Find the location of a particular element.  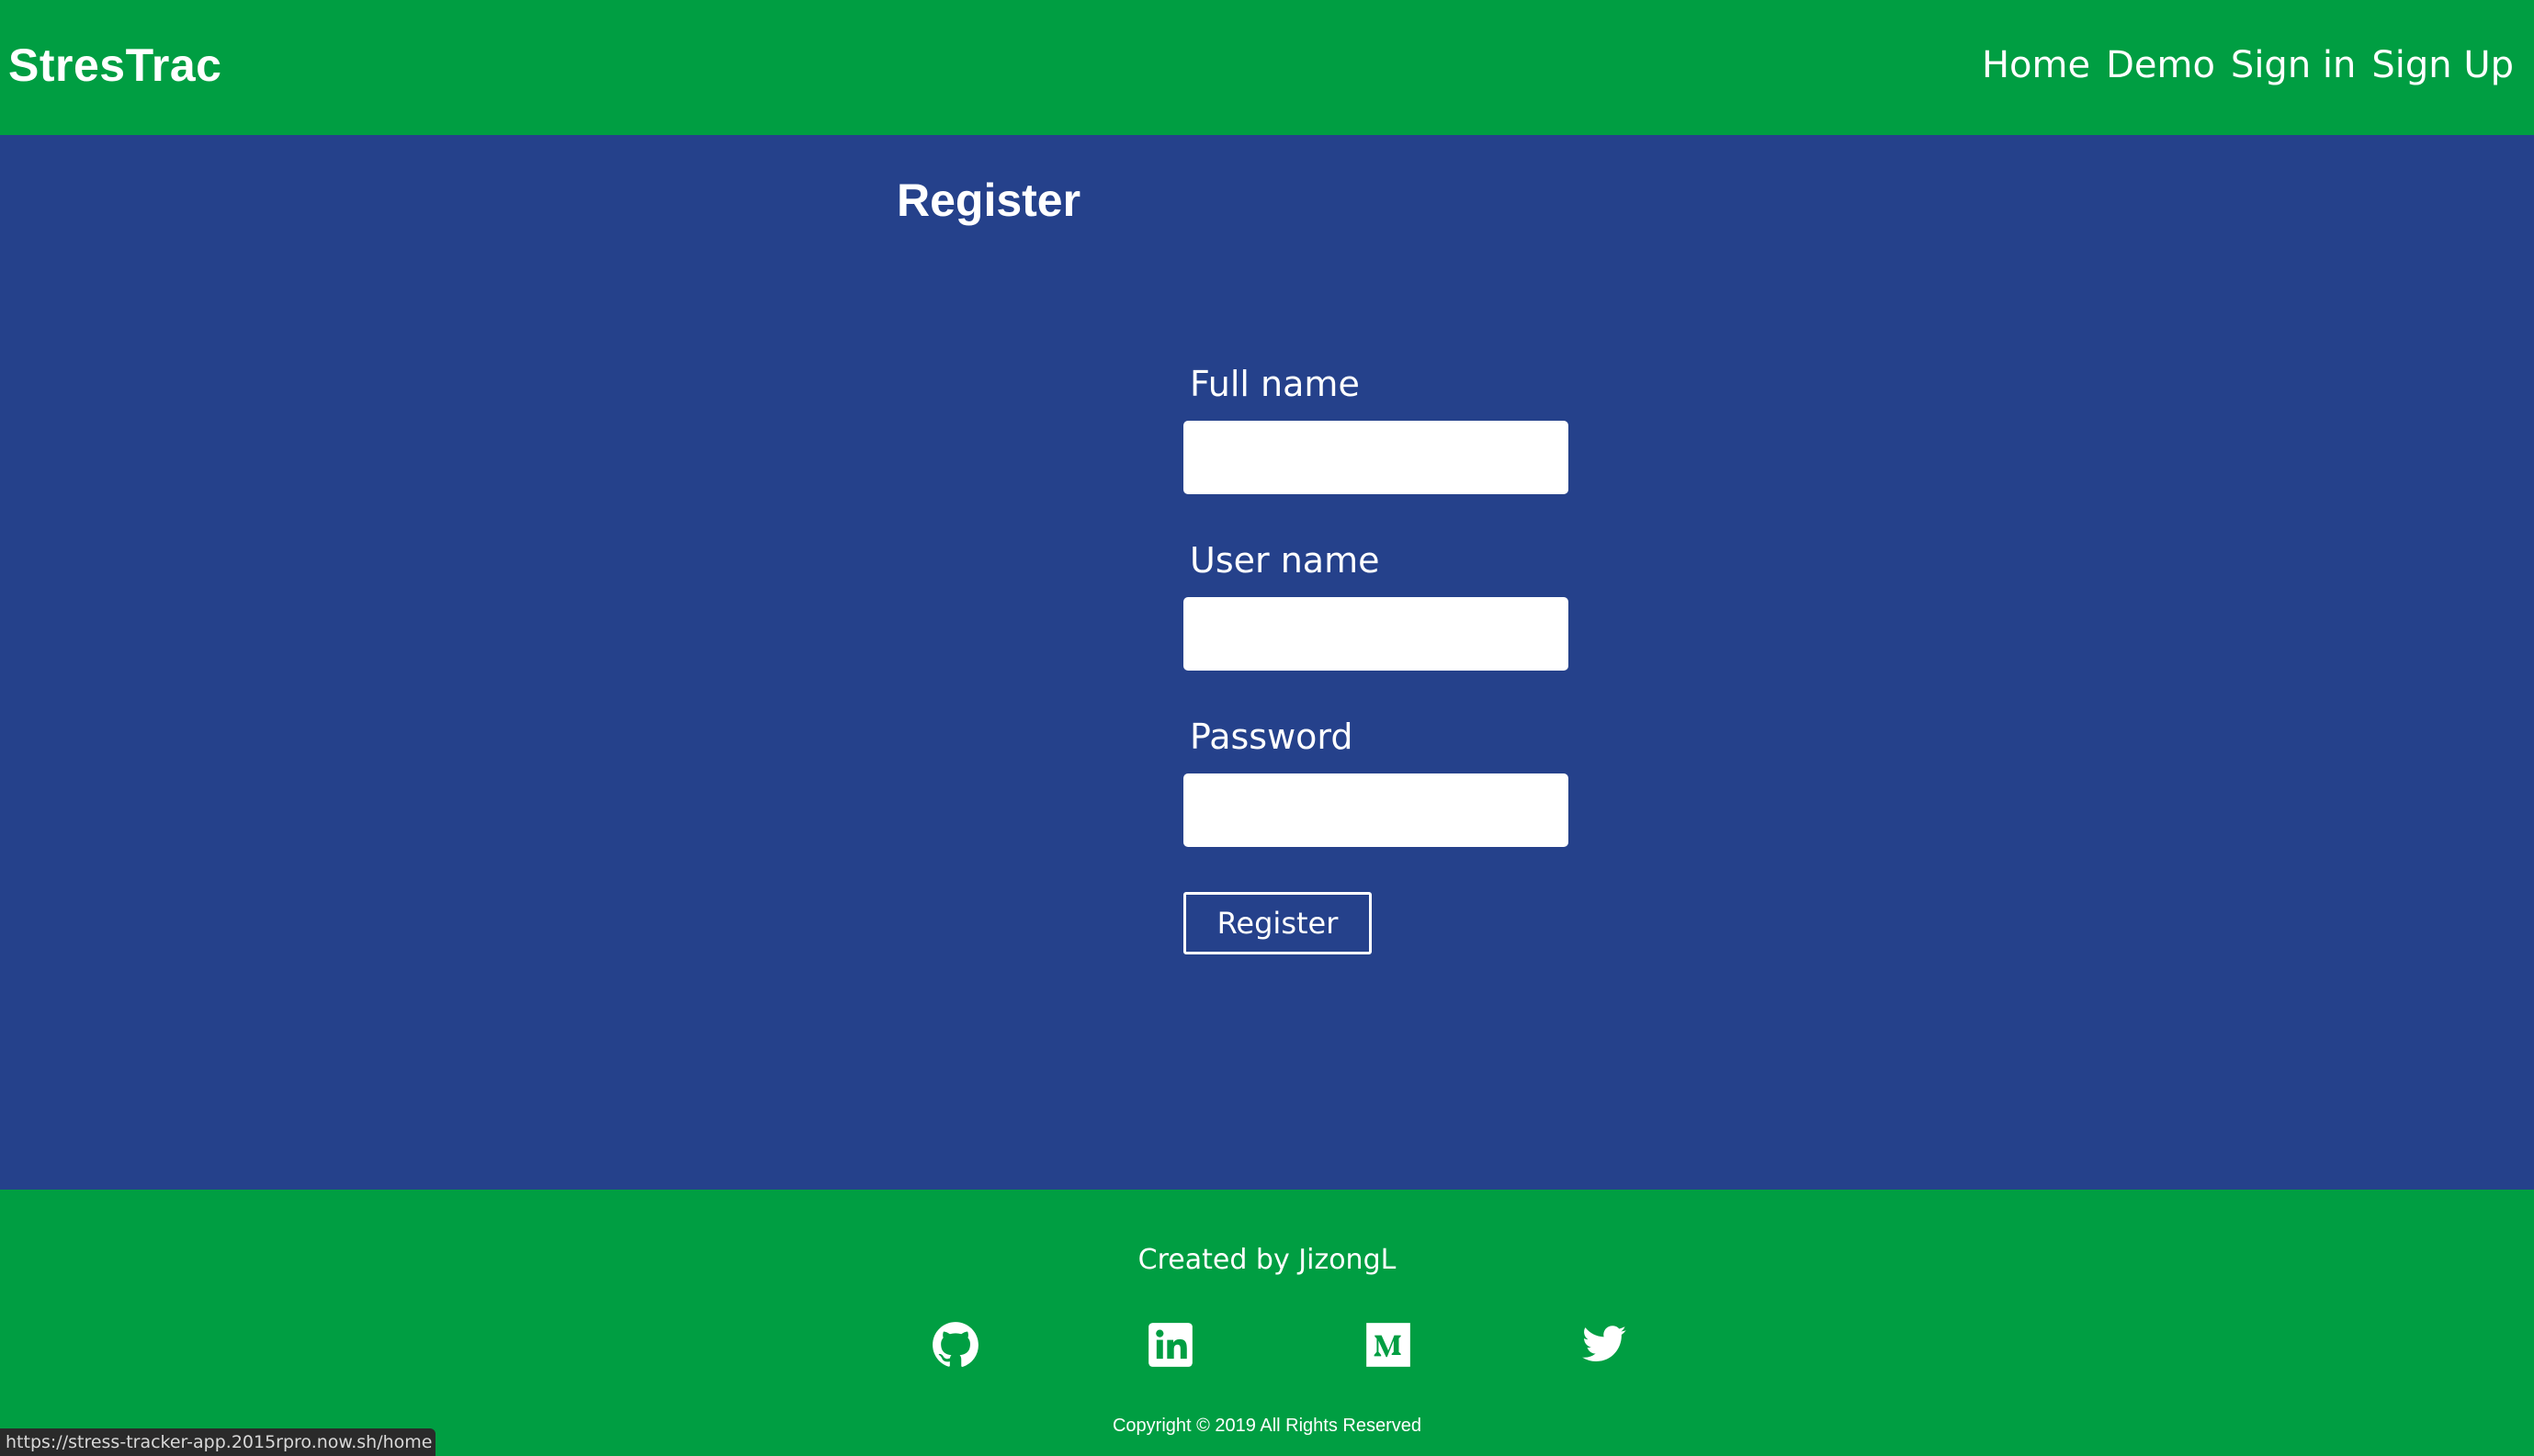

main-nav: Home Demo Sign in Sign Up is located at coordinates (2248, 65).